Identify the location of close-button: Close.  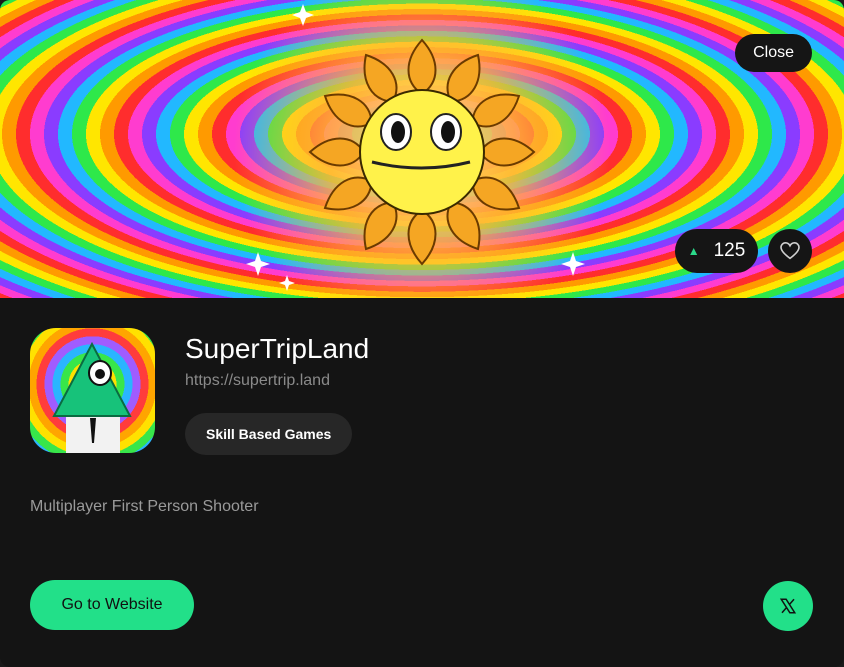
(773, 53).